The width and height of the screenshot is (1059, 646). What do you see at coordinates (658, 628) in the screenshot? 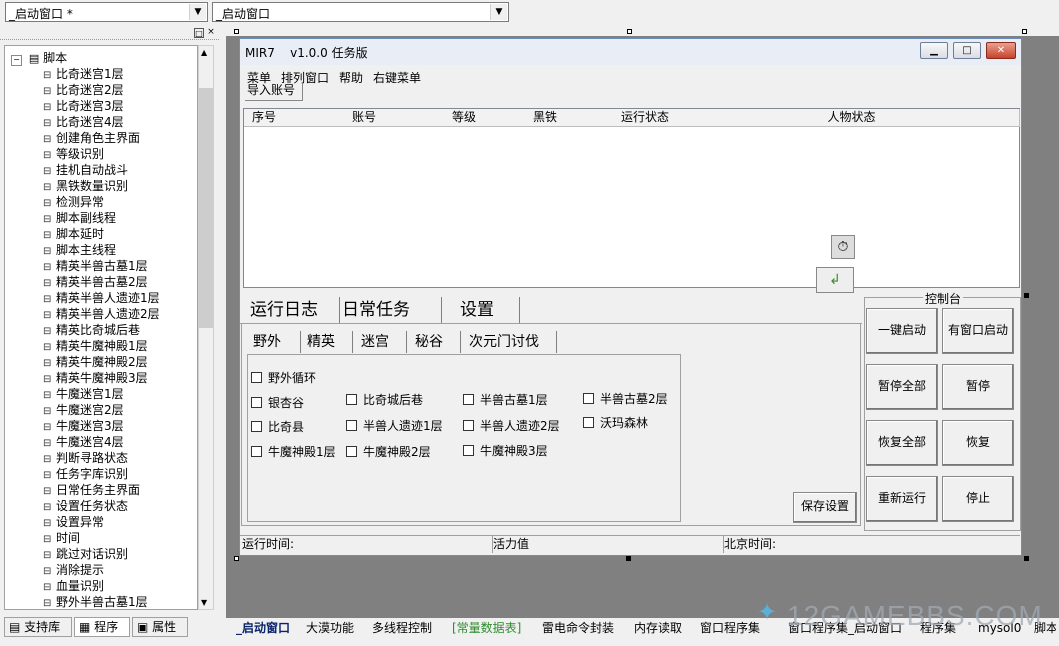
I see `code-tab: 内存读取` at bounding box center [658, 628].